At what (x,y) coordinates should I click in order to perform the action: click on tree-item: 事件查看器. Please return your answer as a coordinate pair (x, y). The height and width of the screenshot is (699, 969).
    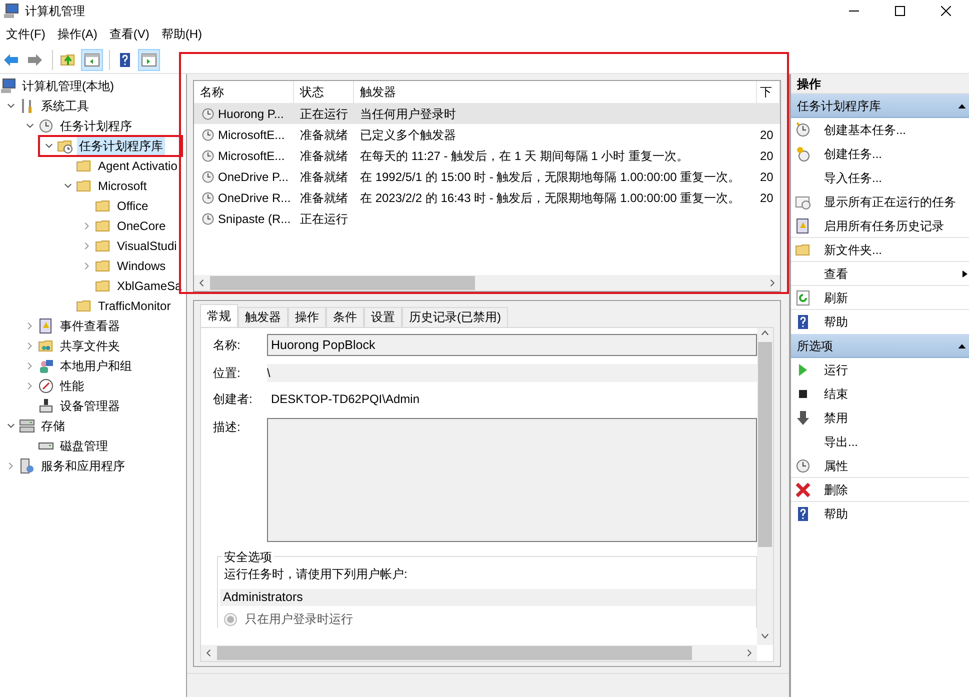
    Looking at the image, I should click on (90, 326).